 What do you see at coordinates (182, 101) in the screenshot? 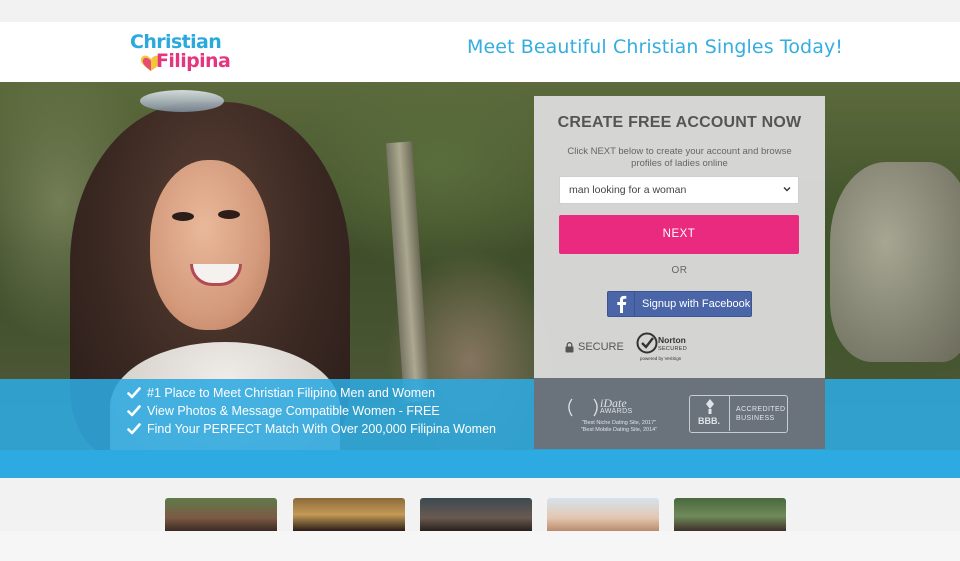
I see `sunglasses` at bounding box center [182, 101].